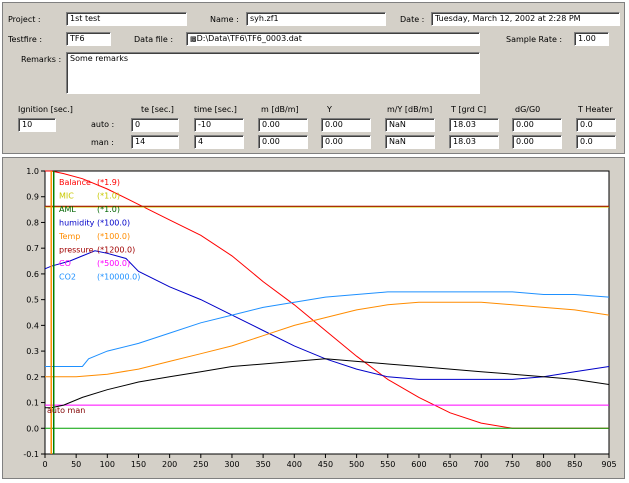 The image size is (629, 483). What do you see at coordinates (44, 464) in the screenshot?
I see `x-tick-label: 0` at bounding box center [44, 464].